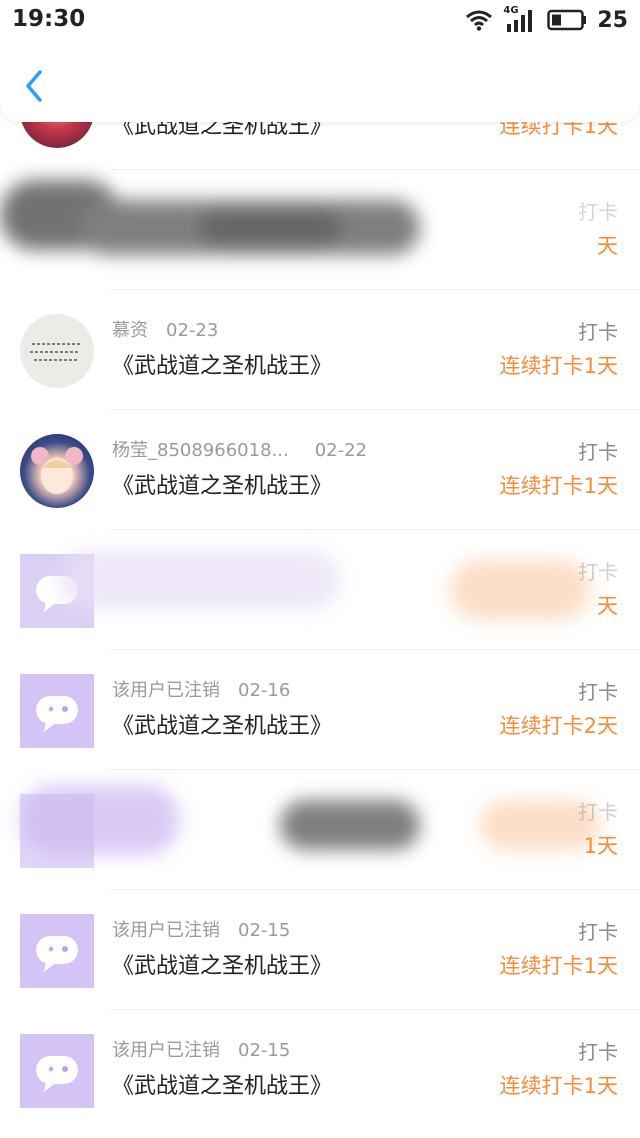  What do you see at coordinates (600, 846) in the screenshot?
I see `streak-label: 1天` at bounding box center [600, 846].